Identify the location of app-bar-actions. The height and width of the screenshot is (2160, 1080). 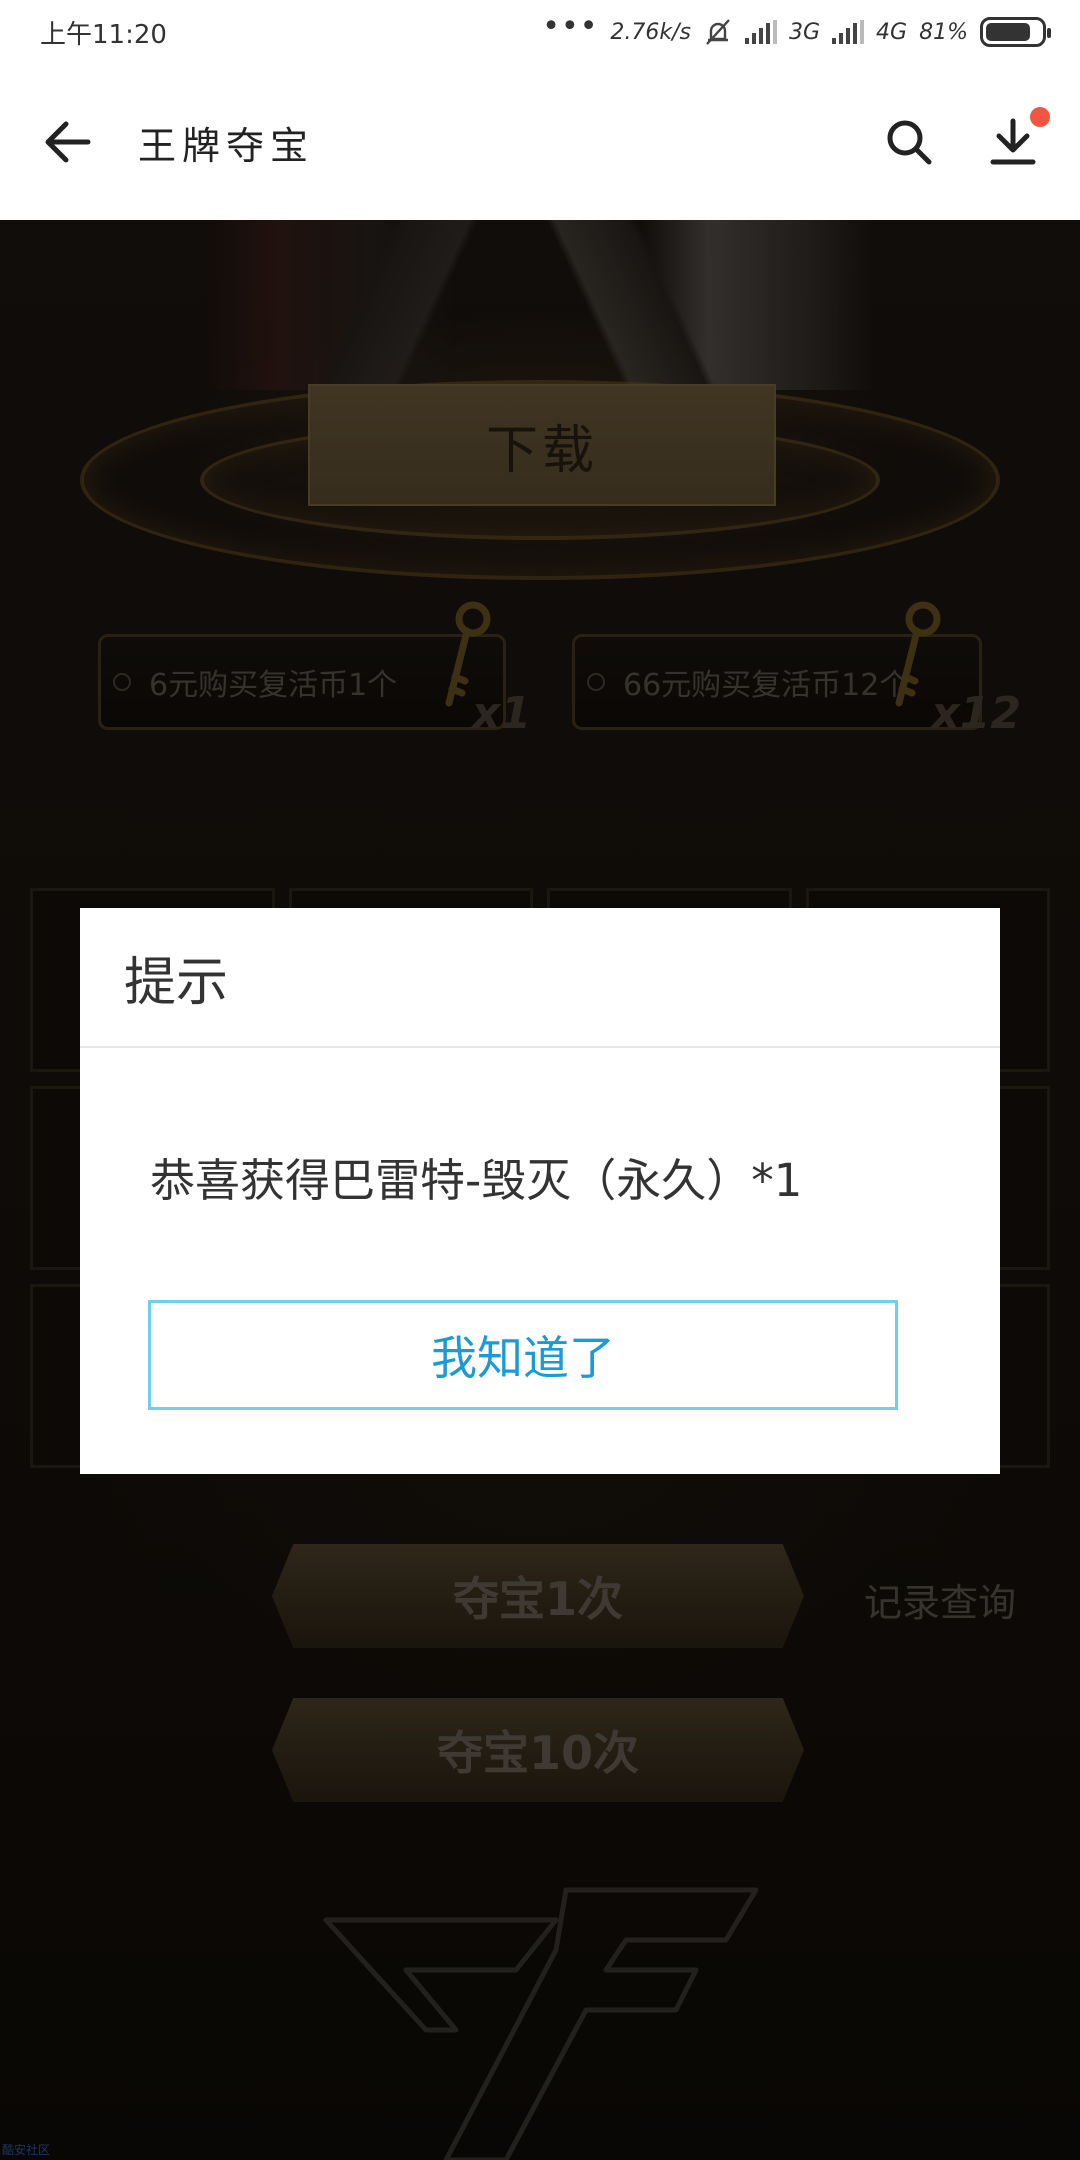
(965, 139).